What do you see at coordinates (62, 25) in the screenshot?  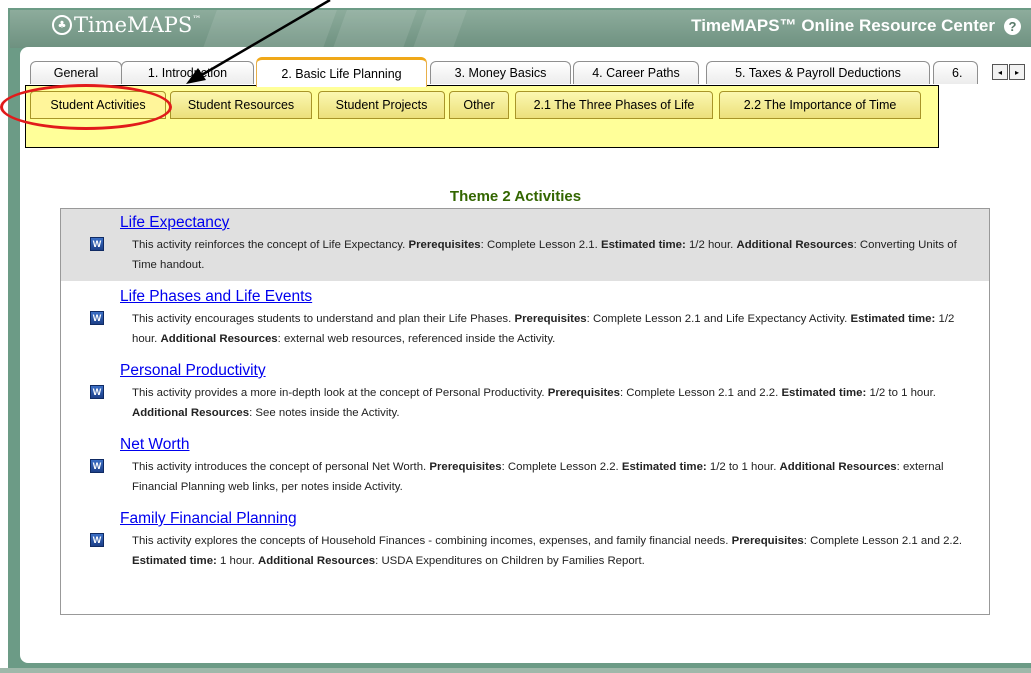 I see `logo-emblem-icon: ♣` at bounding box center [62, 25].